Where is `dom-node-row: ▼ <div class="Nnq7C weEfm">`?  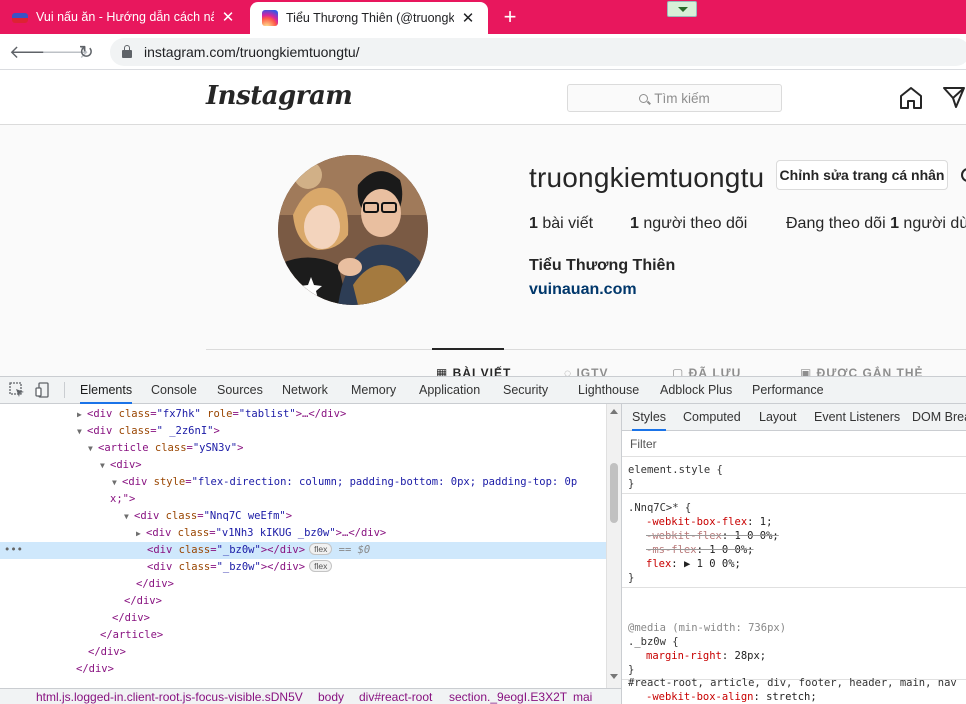
dom-node-row: ▼ <div class="Nnq7C weEfm"> is located at coordinates (303, 516).